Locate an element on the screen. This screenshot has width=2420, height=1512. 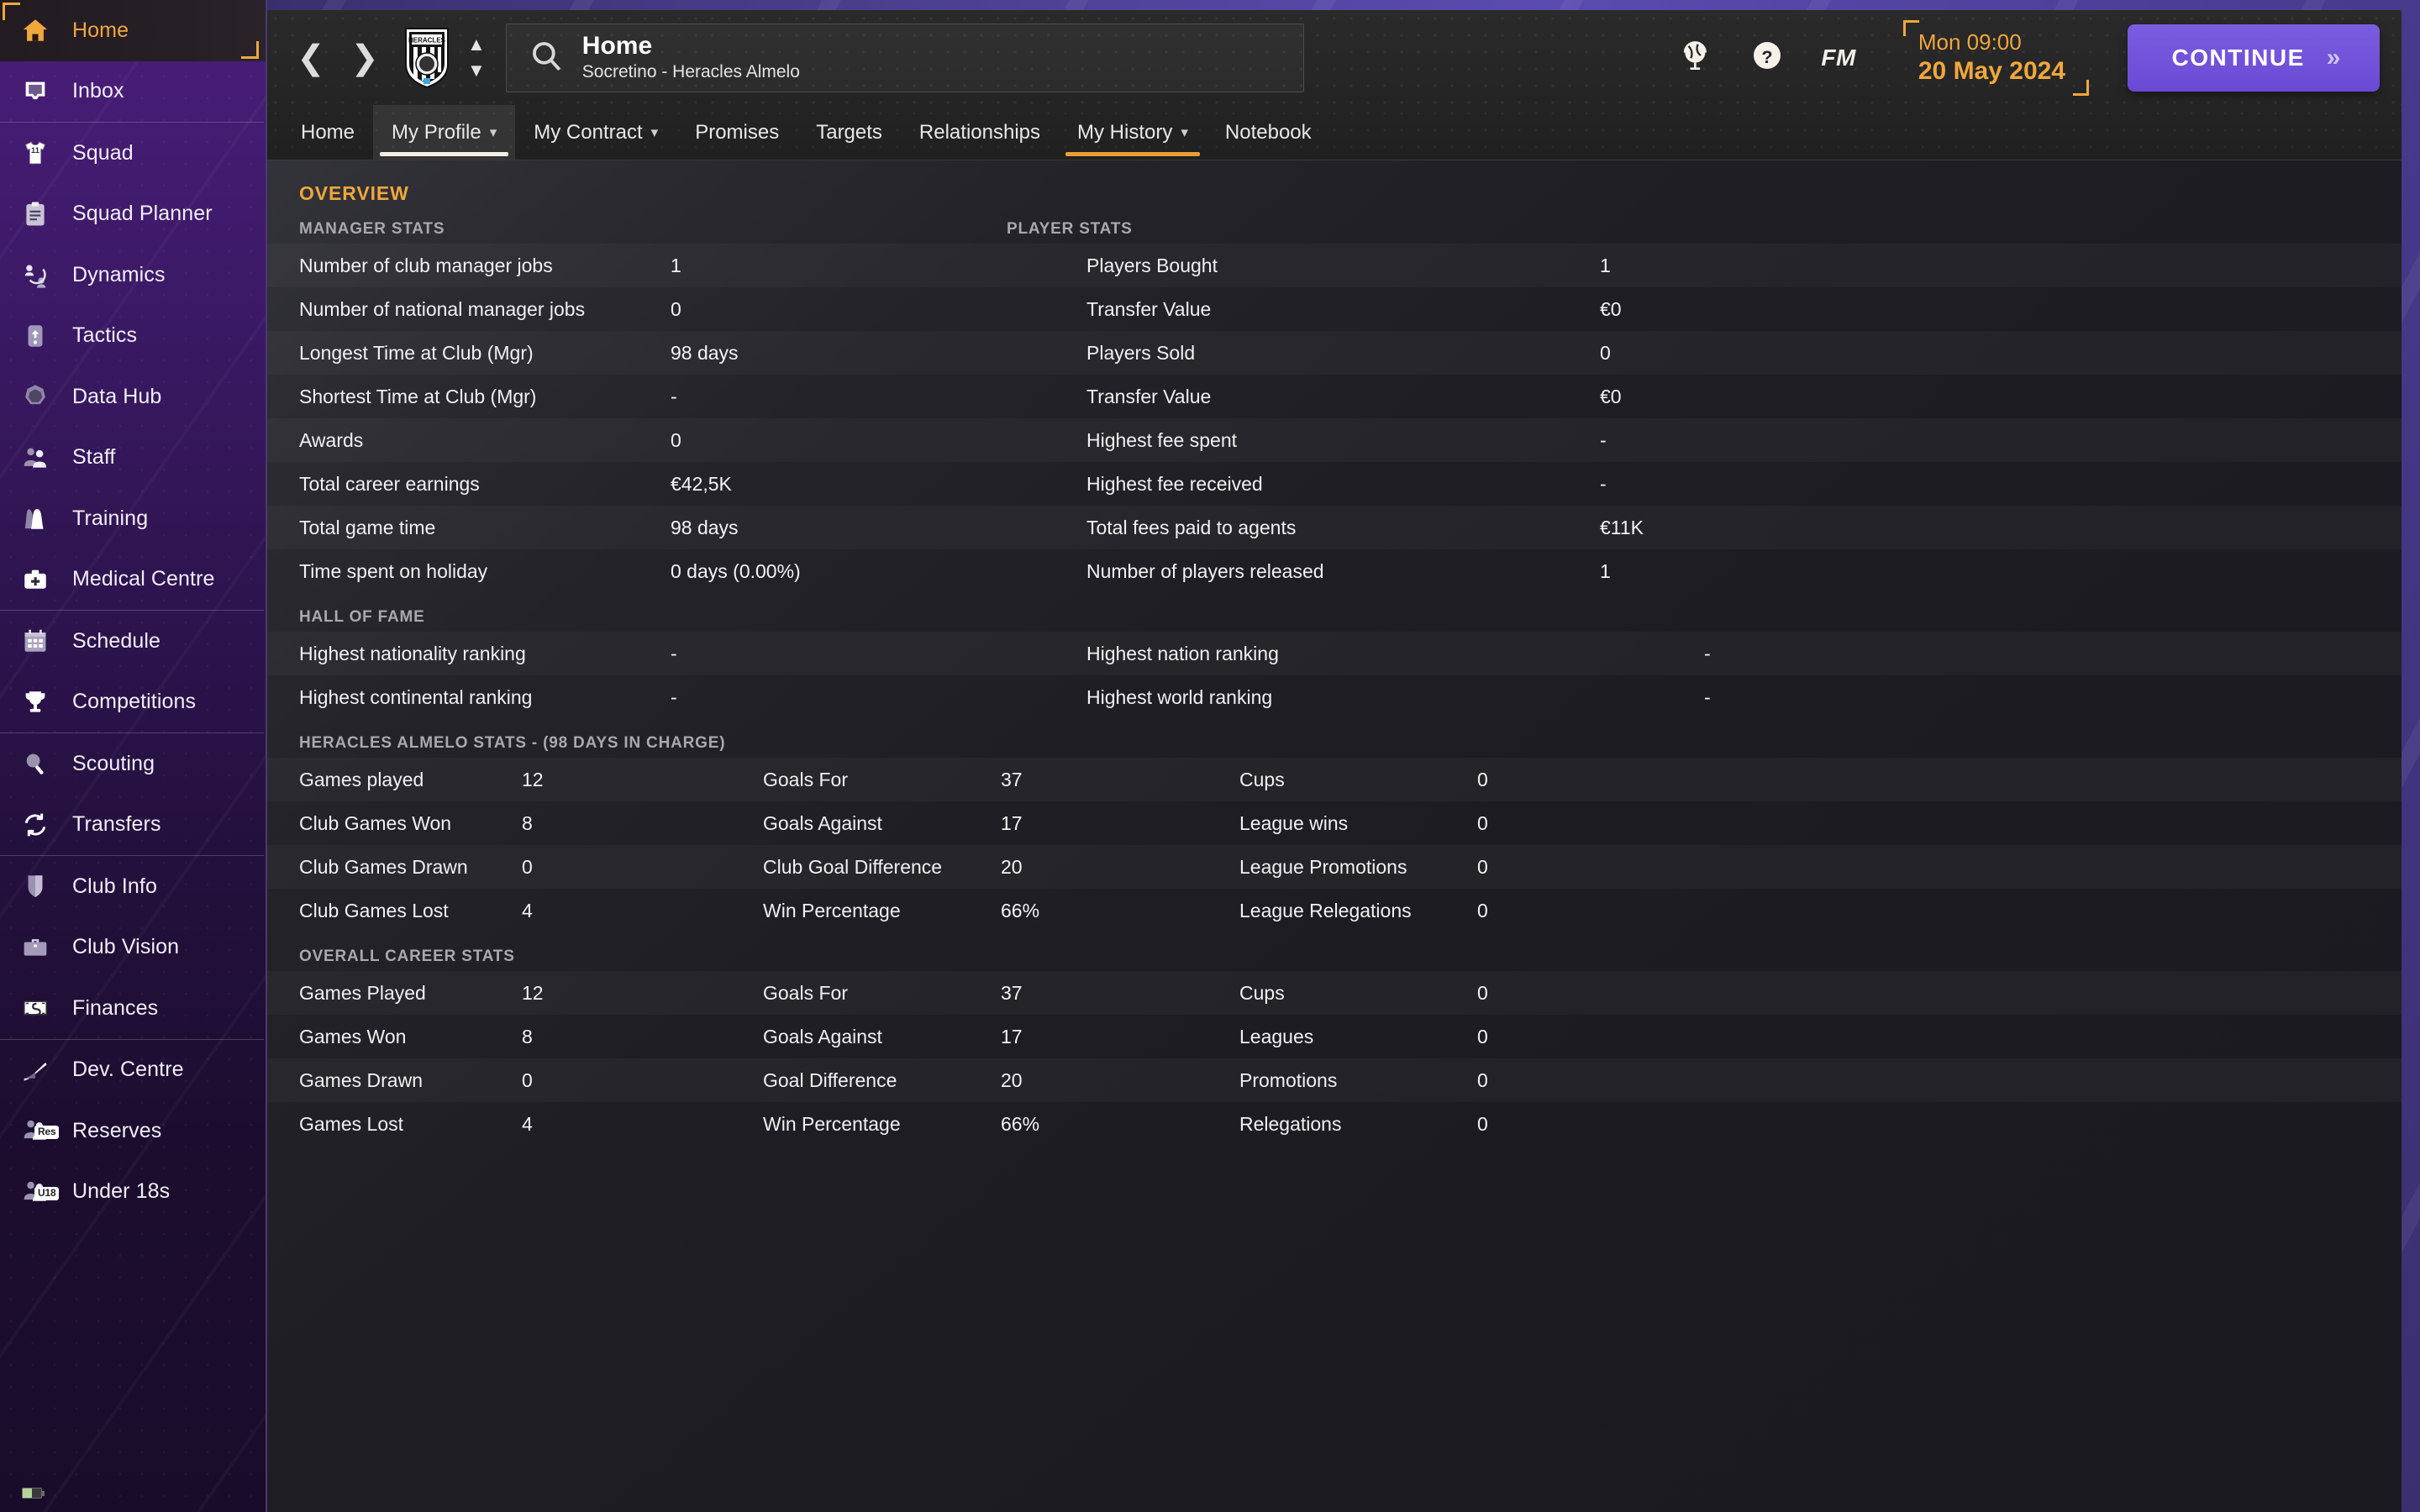
stat-label: Number of club manager jobs is located at coordinates (426, 265).